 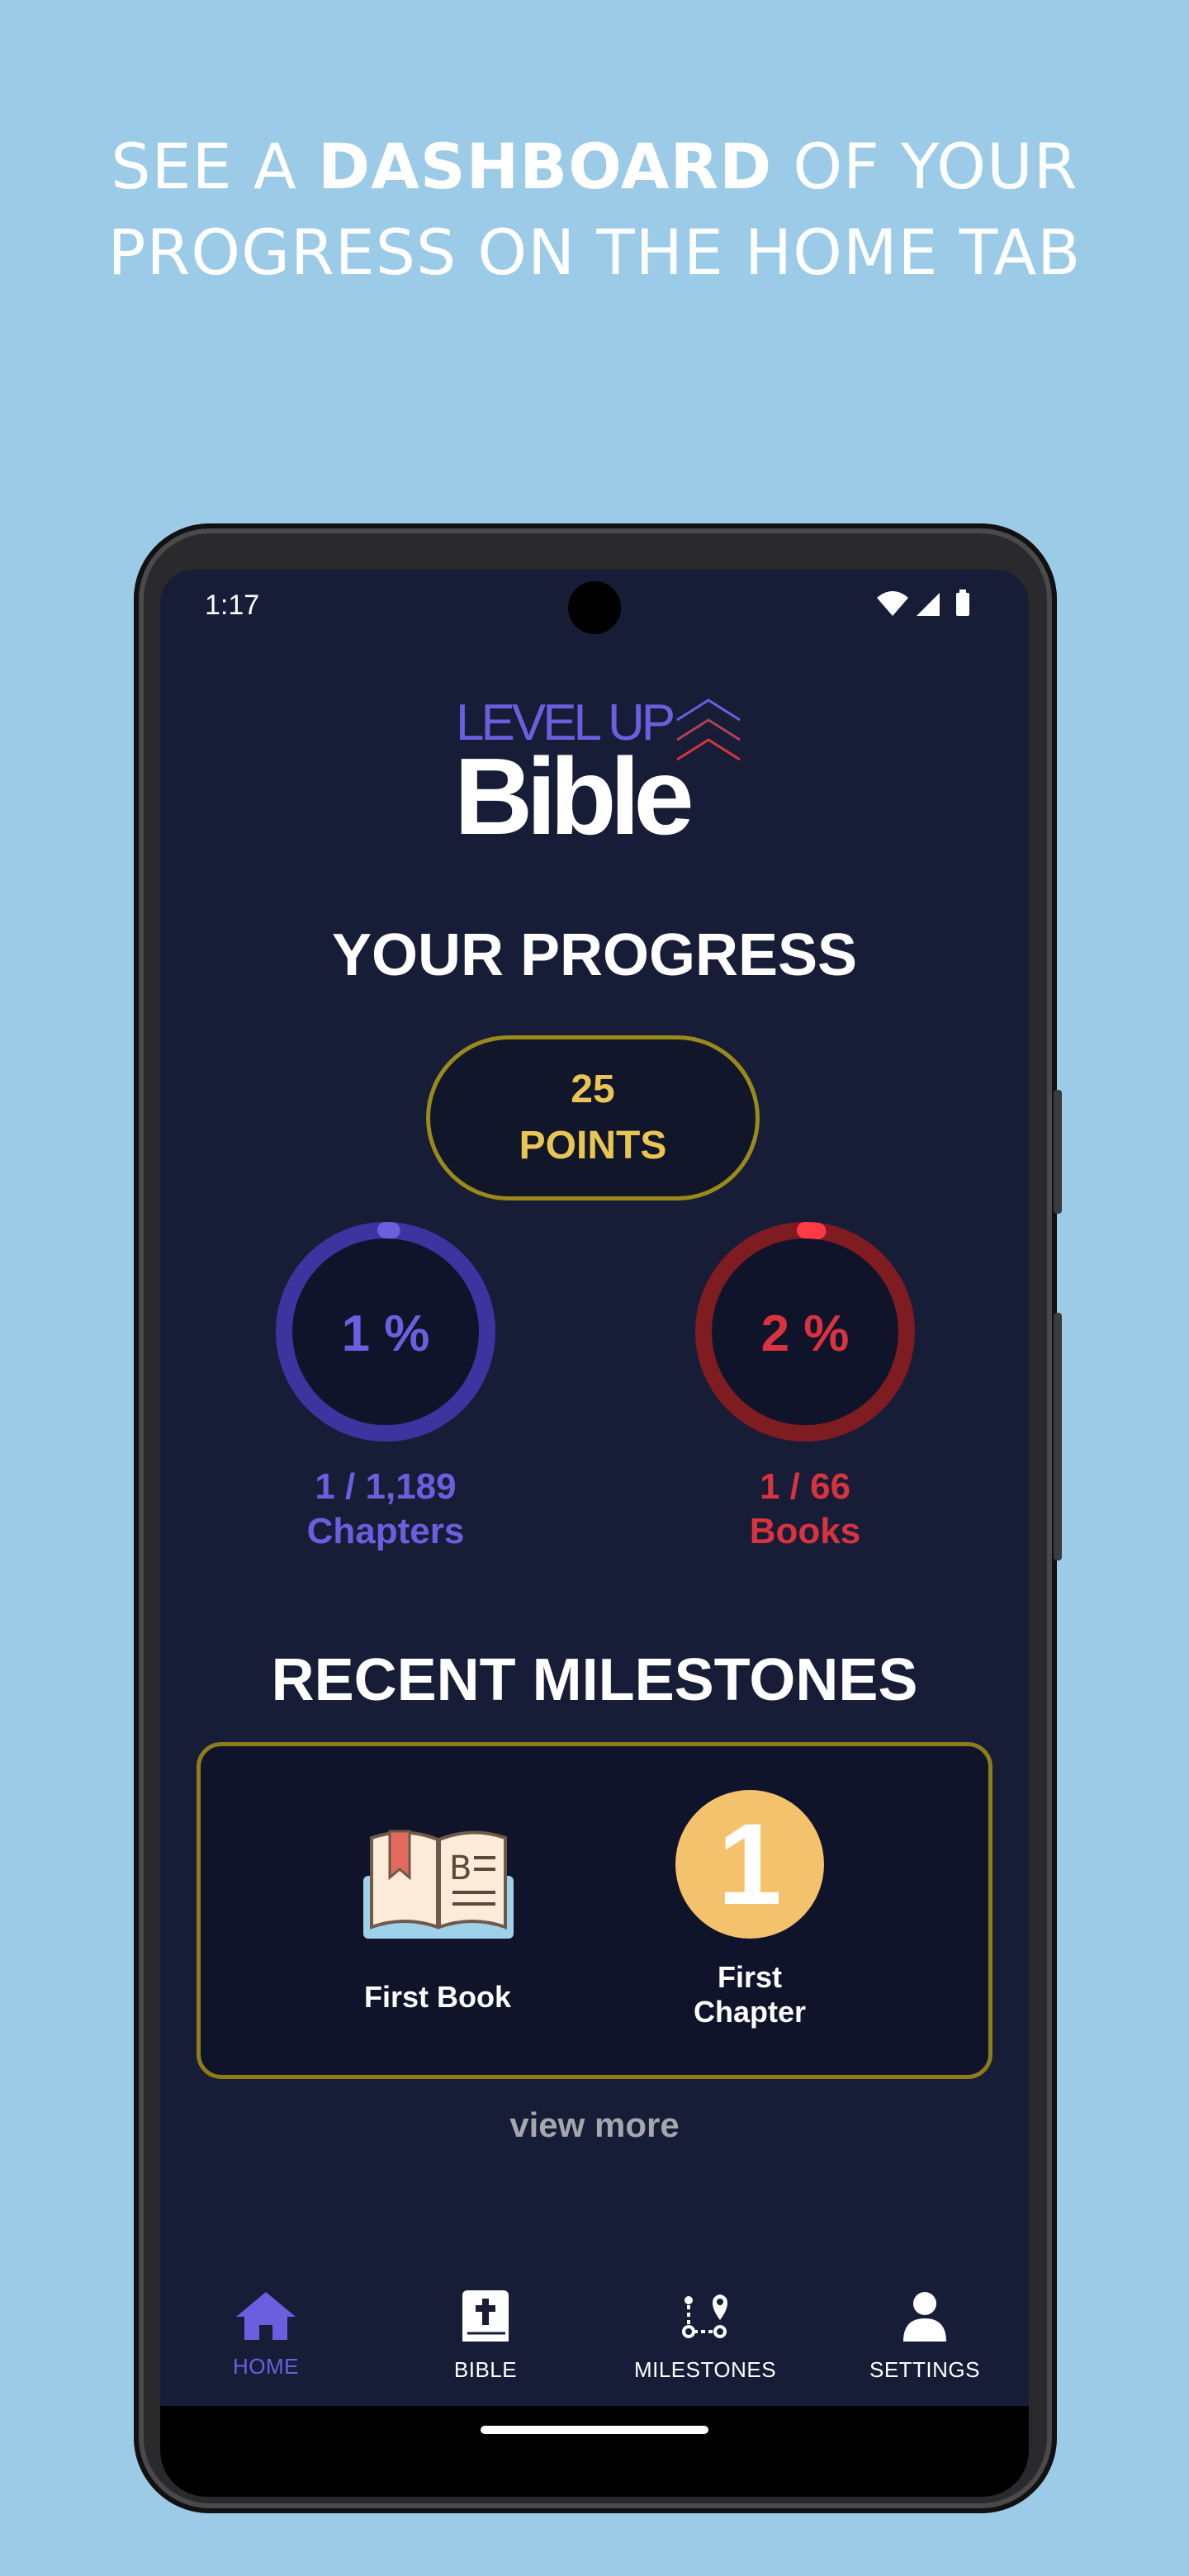 I want to click on points-badge: 25 POINTS, so click(x=593, y=1117).